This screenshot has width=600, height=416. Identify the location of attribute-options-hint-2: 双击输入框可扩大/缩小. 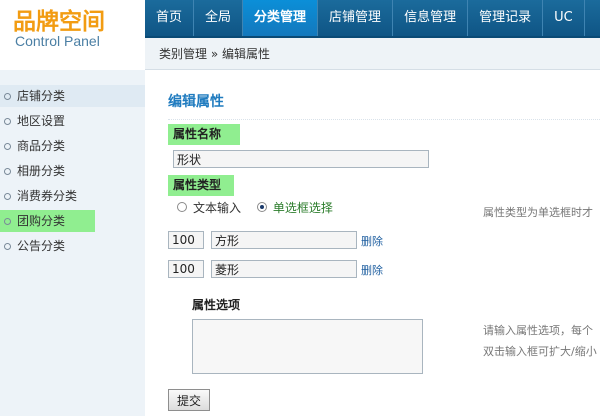
(540, 351).